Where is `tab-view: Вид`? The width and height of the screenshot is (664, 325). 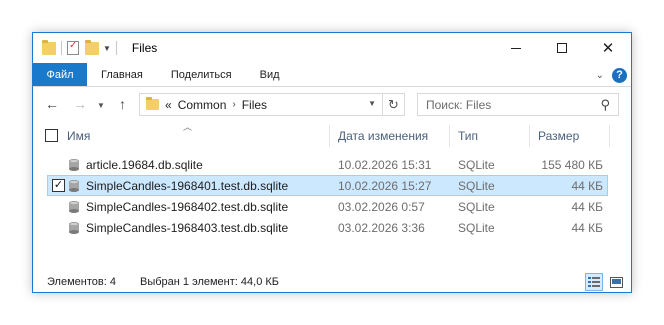
tab-view: Вид is located at coordinates (270, 74).